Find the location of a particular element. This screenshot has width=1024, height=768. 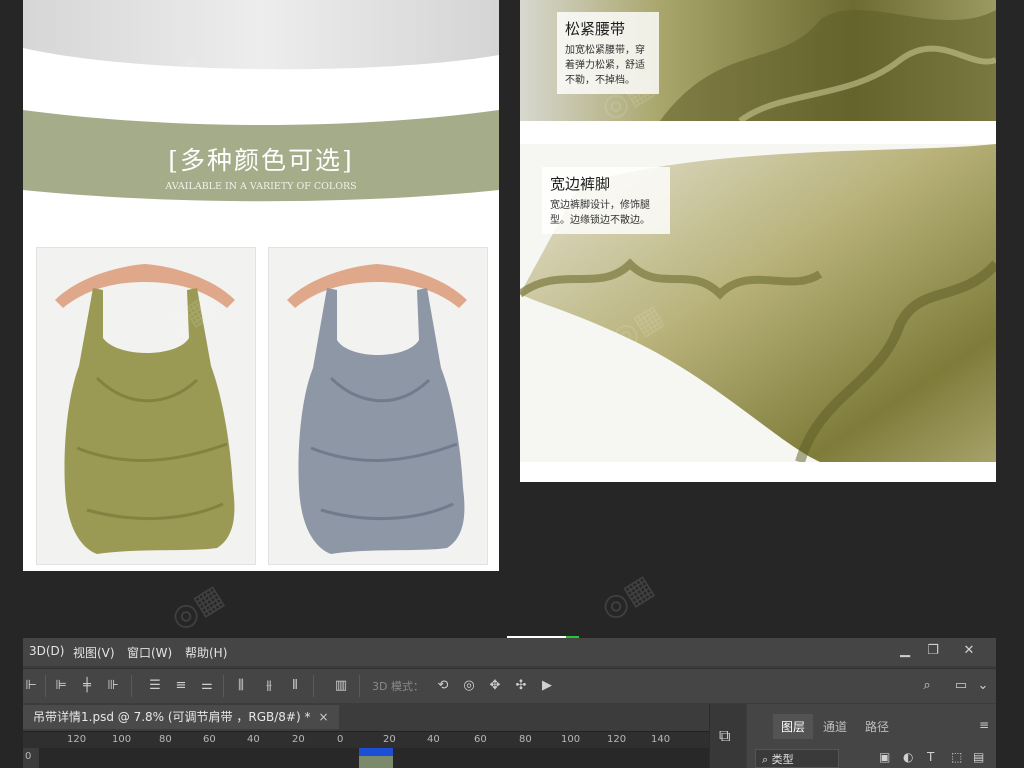

tab-layers: 图层 is located at coordinates (793, 726).